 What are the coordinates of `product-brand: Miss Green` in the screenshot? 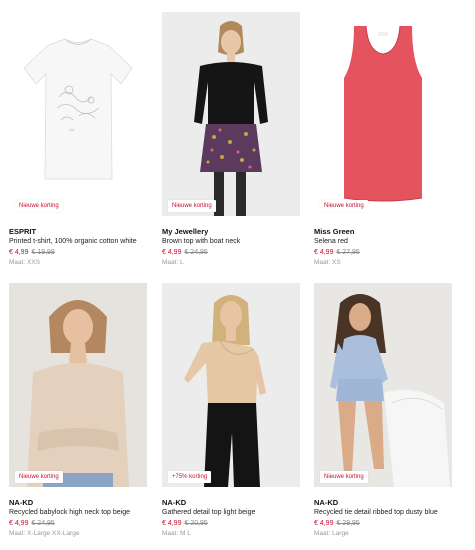 It's located at (334, 231).